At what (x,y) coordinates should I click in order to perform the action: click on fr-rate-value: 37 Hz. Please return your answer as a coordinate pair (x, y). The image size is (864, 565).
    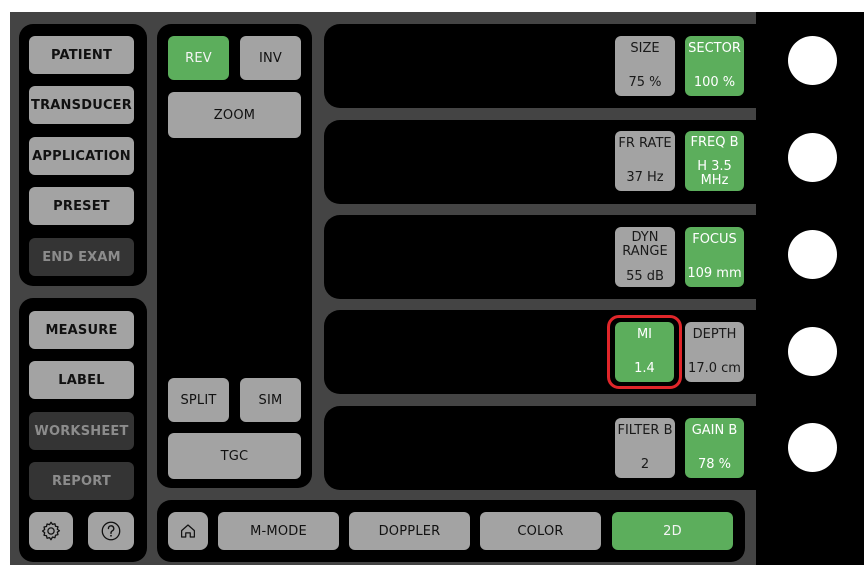
    Looking at the image, I should click on (645, 177).